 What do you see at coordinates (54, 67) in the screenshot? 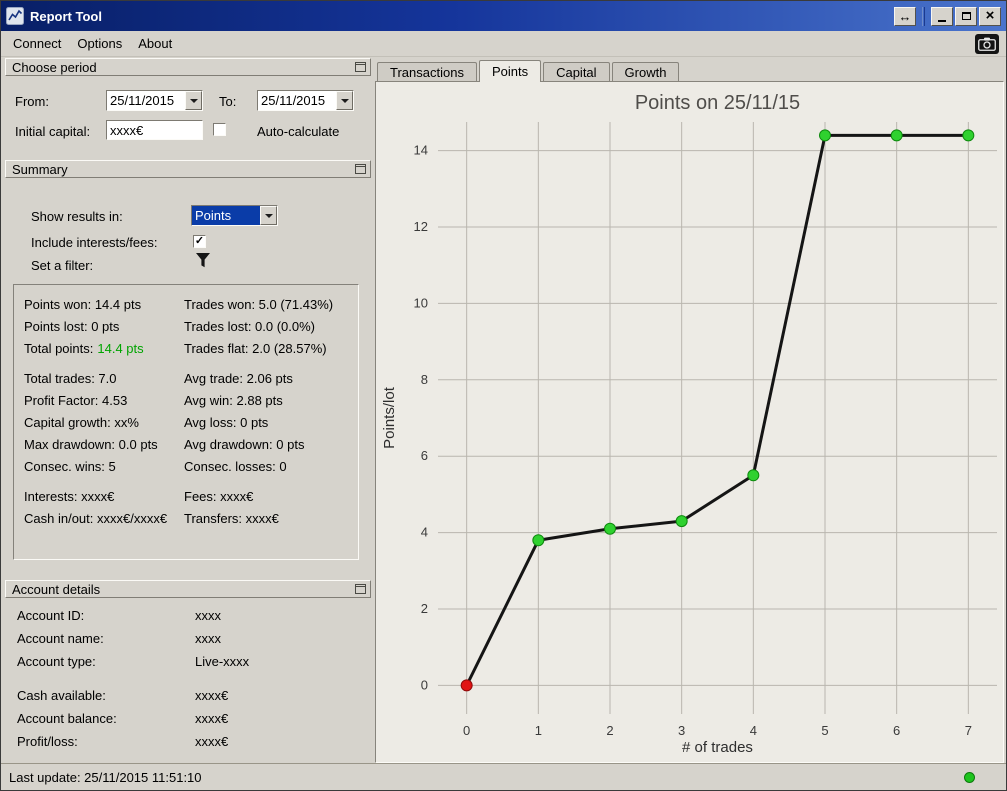
I see `choose-period-title: Choose period` at bounding box center [54, 67].